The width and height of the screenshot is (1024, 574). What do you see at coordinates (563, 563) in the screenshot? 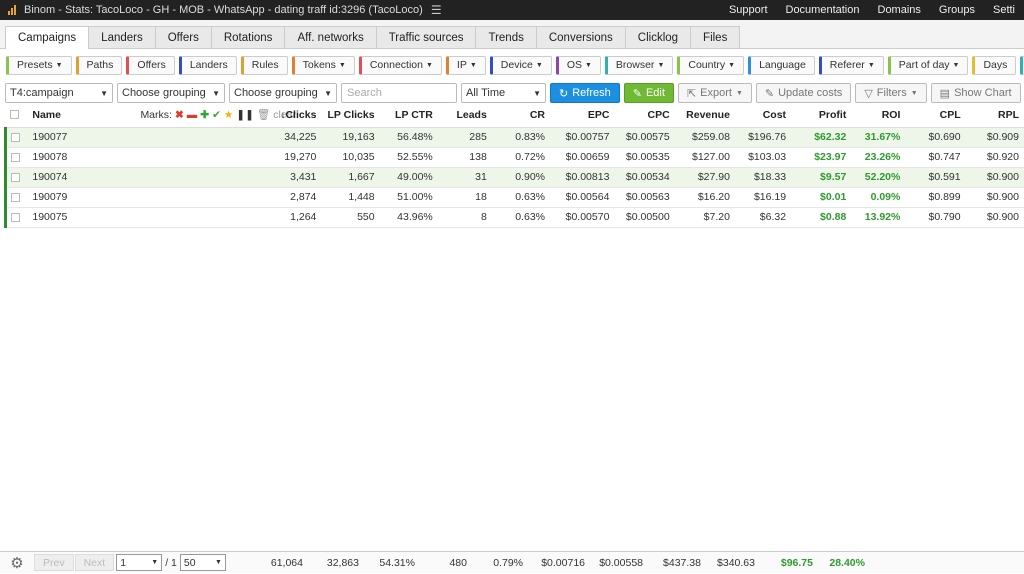
I see `total-epc: $0.00716` at bounding box center [563, 563].